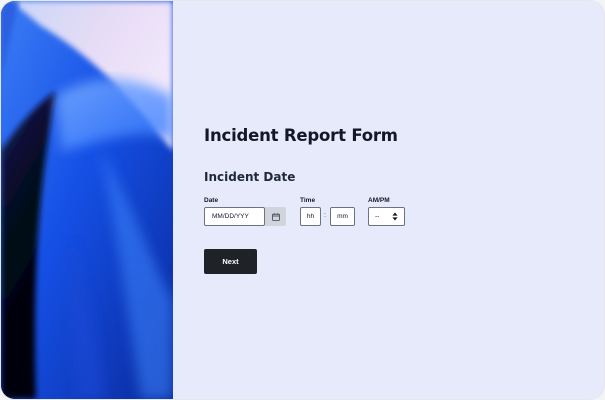 Image resolution: width=605 pixels, height=400 pixels. I want to click on date-label: Date, so click(211, 200).